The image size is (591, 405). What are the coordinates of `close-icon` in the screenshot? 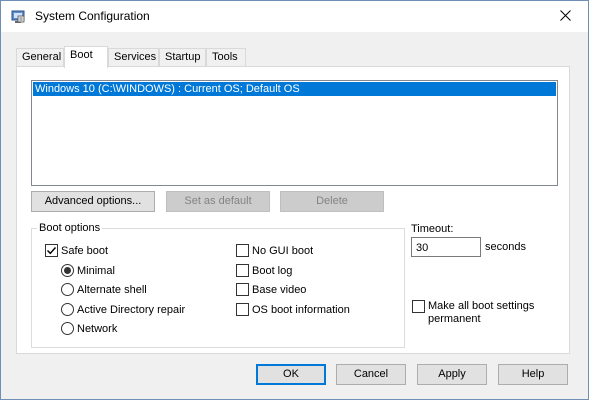 It's located at (565, 16).